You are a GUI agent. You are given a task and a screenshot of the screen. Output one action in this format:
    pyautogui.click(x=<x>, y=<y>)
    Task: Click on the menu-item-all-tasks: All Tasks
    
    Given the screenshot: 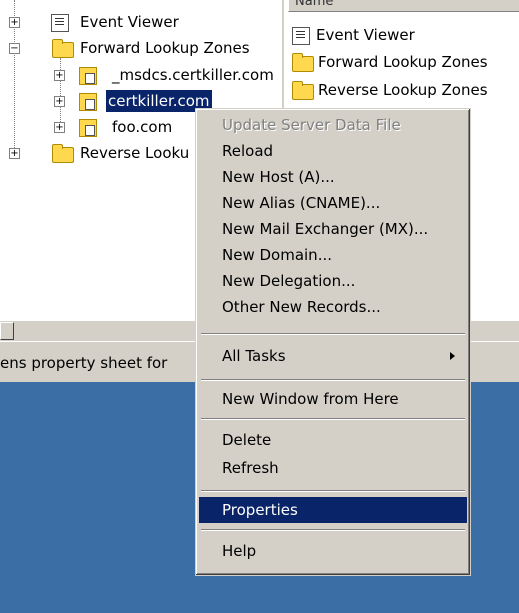 What is the action you would take?
    pyautogui.click(x=333, y=356)
    